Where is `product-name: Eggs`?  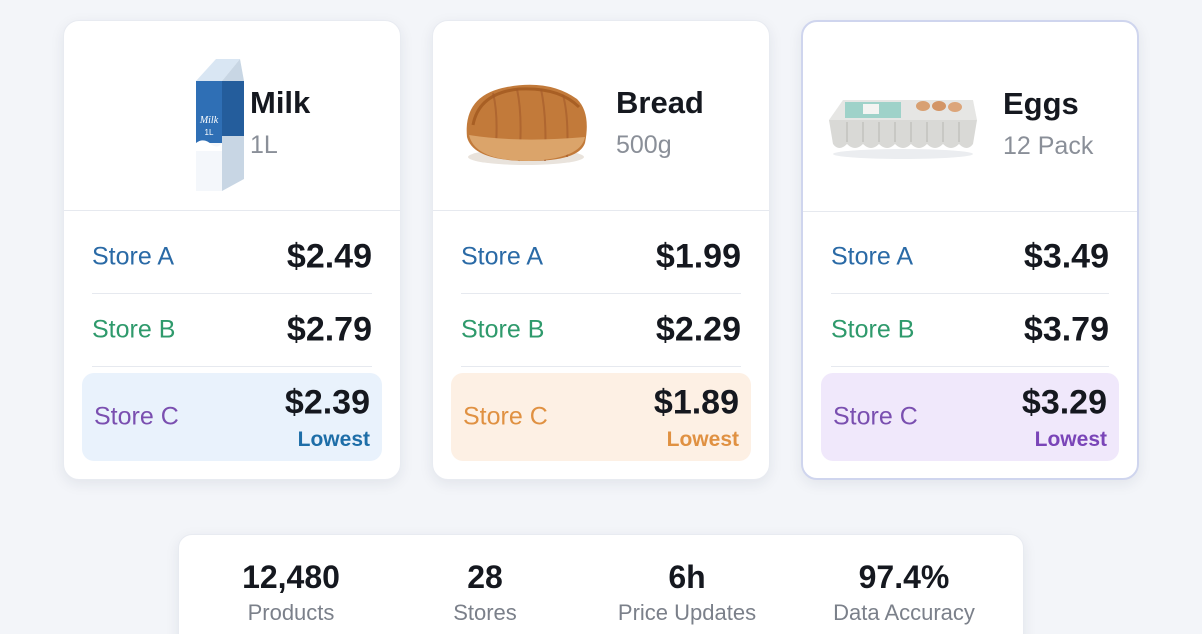 product-name: Eggs is located at coordinates (1041, 103).